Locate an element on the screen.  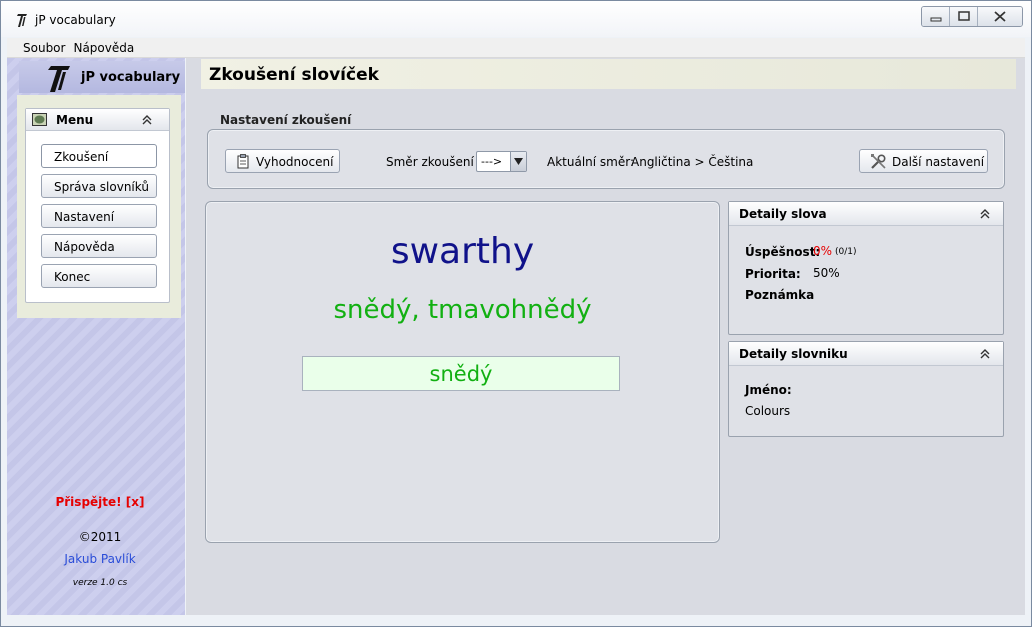
direction-select-arrow is located at coordinates (518, 161).